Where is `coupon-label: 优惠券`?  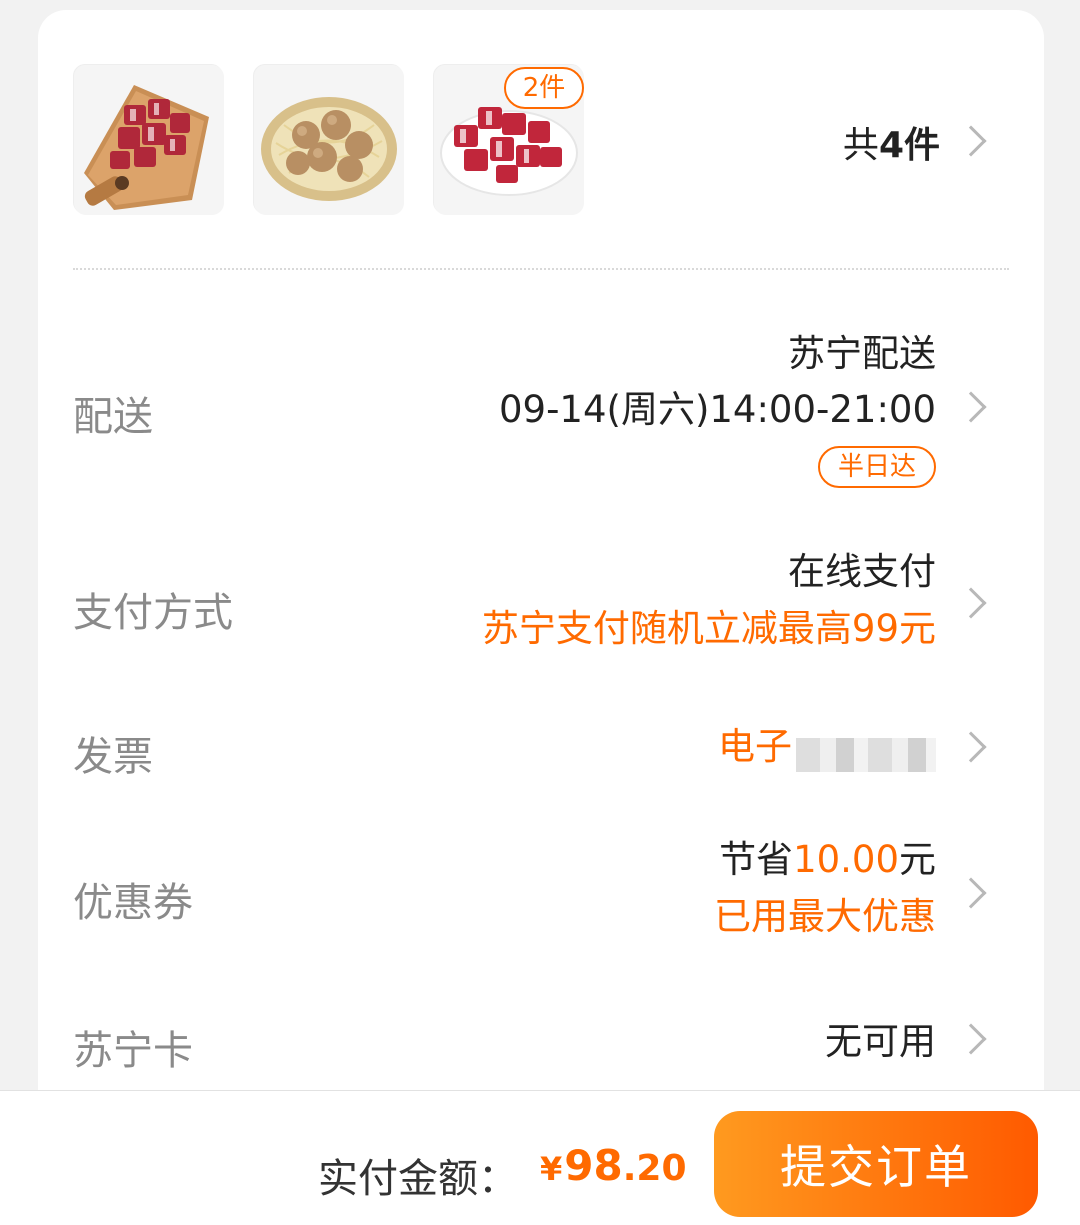
coupon-label: 优惠券 is located at coordinates (133, 903).